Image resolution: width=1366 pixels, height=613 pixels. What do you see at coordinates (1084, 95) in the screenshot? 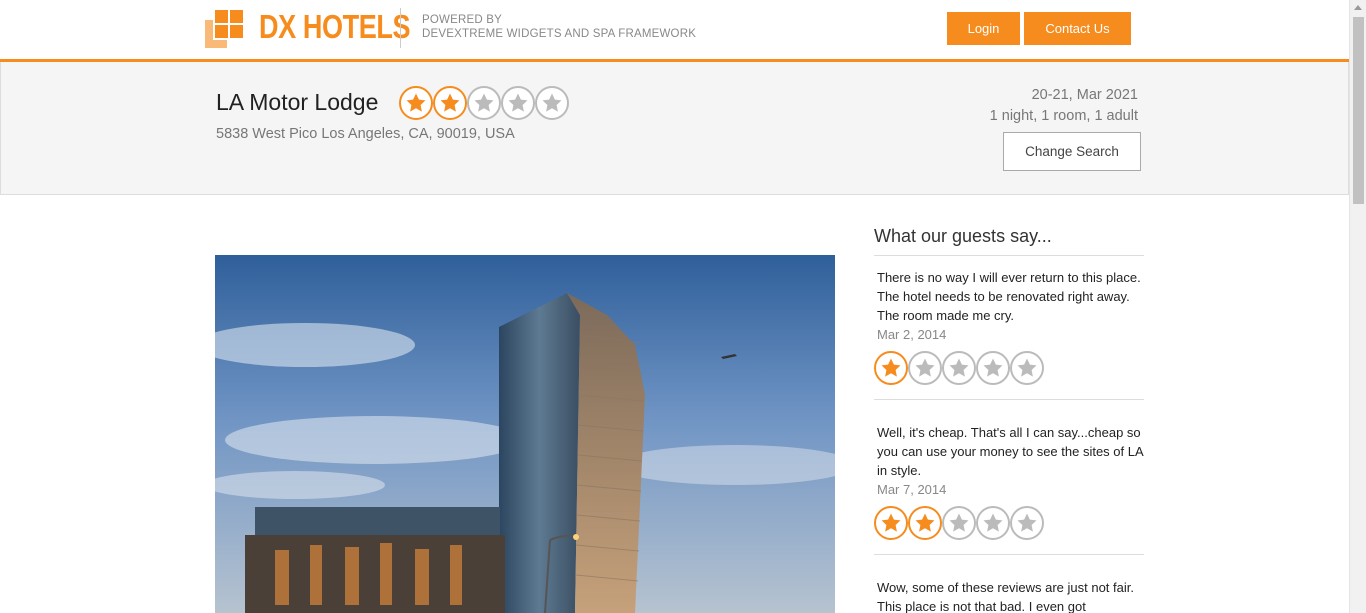
I see `search-dates: 20-21, Mar 2021` at bounding box center [1084, 95].